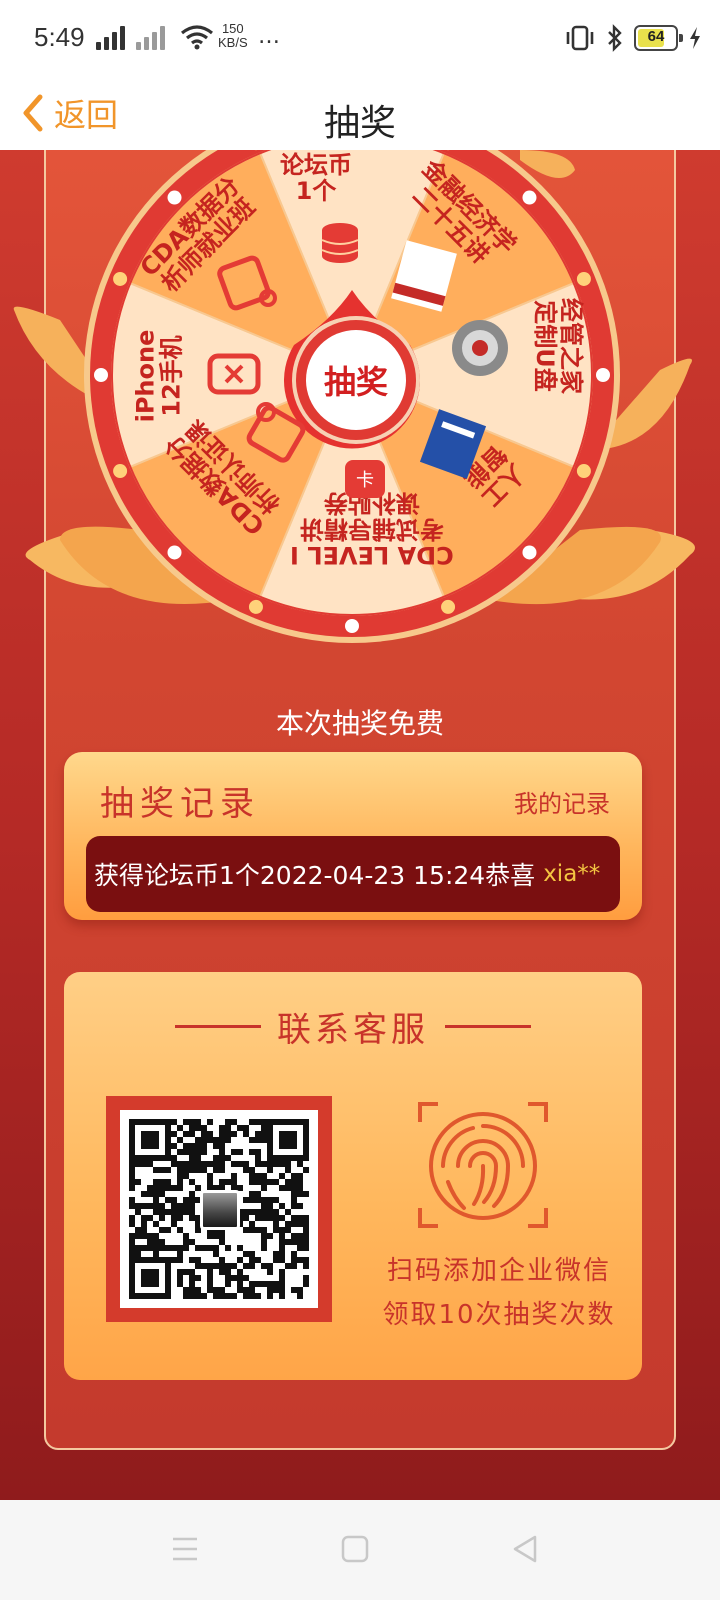 The width and height of the screenshot is (720, 1600). What do you see at coordinates (424, 276) in the screenshot?
I see `book-icon` at bounding box center [424, 276].